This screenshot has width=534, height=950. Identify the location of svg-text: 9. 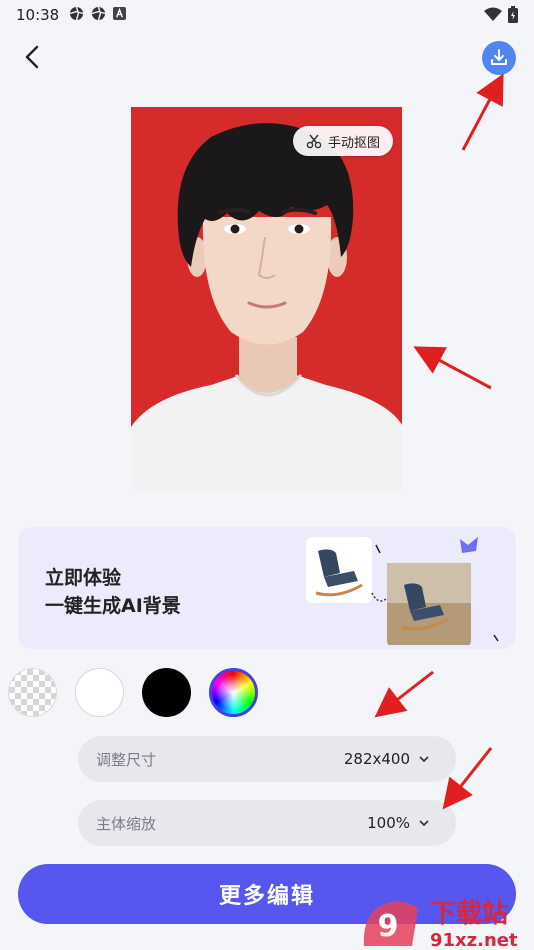
(388, 926).